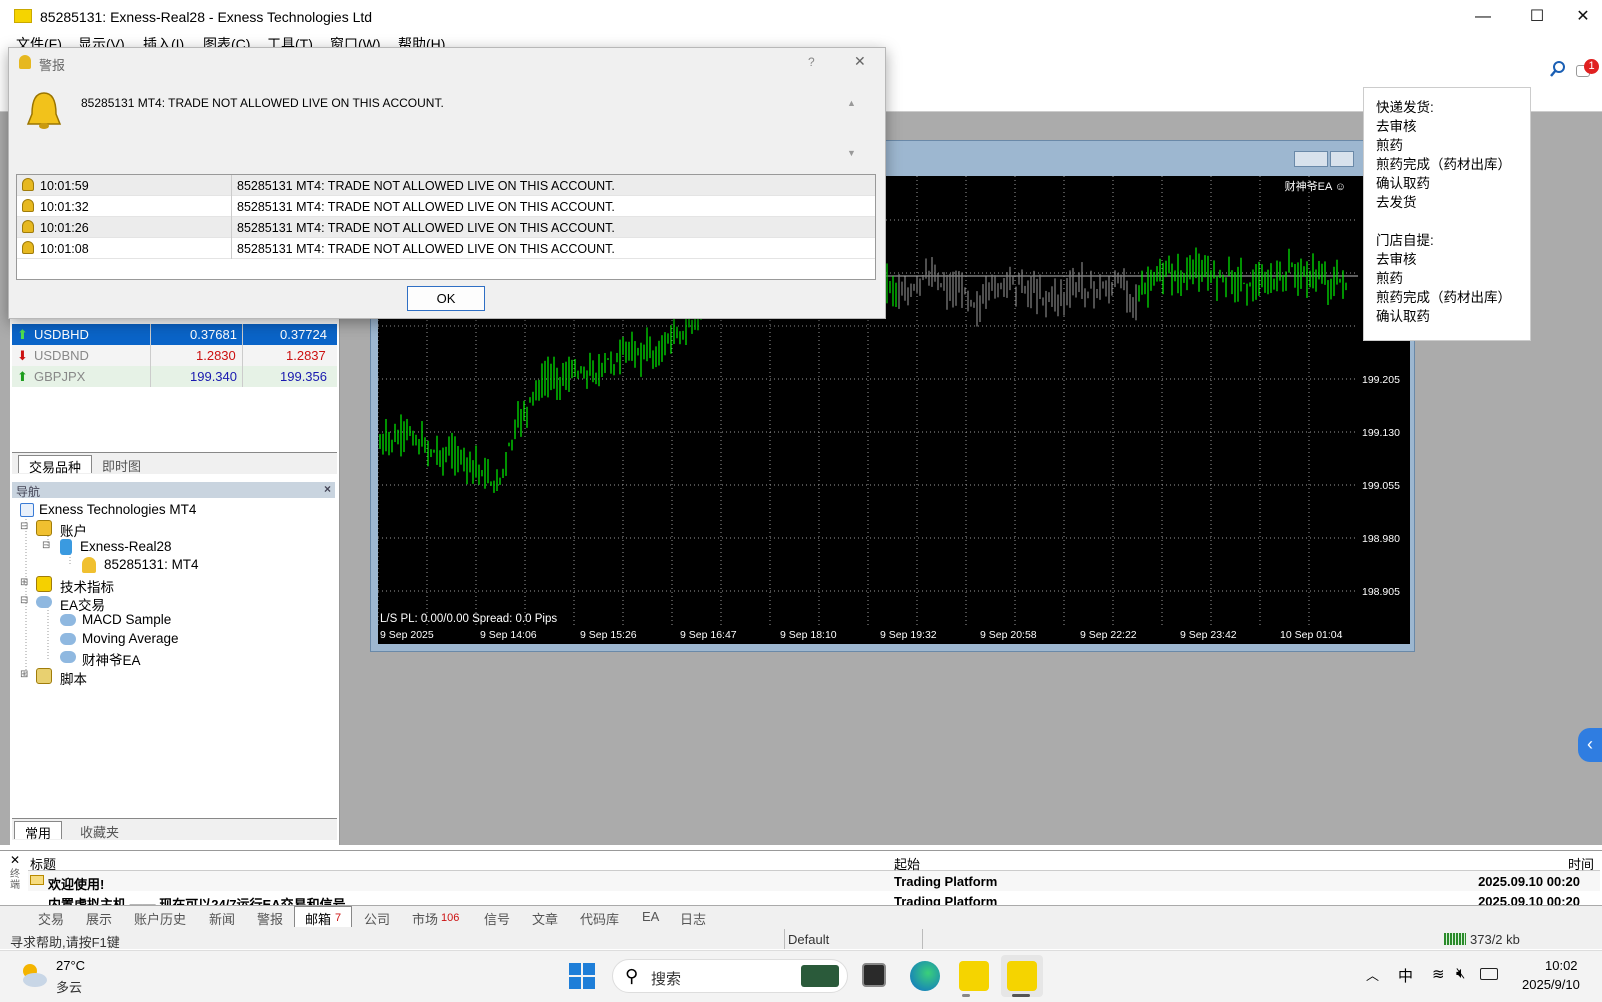 This screenshot has height=1002, width=1602. What do you see at coordinates (174, 334) in the screenshot?
I see `market-row-usdbhd: ⬆ USDBHD 0.37681 0.37724` at bounding box center [174, 334].